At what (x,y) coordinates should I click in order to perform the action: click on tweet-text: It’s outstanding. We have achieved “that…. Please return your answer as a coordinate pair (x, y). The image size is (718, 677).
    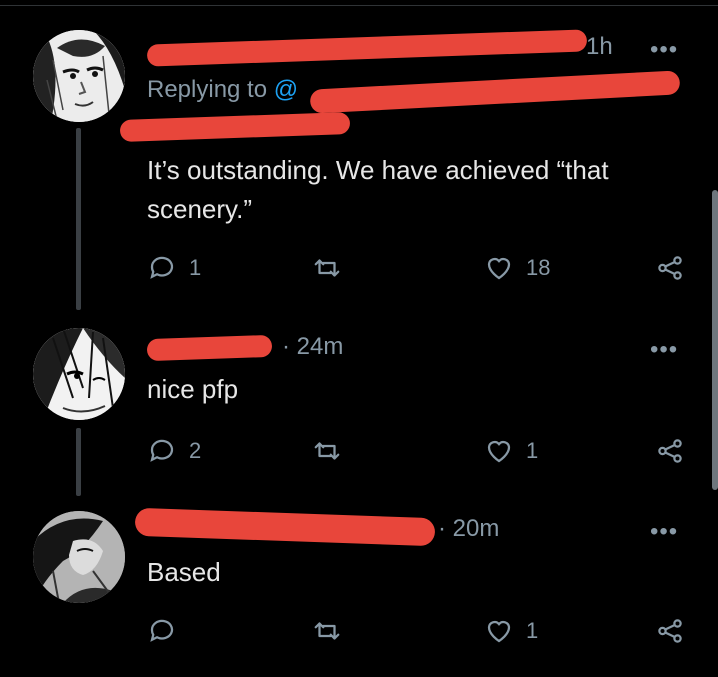
    Looking at the image, I should click on (378, 189).